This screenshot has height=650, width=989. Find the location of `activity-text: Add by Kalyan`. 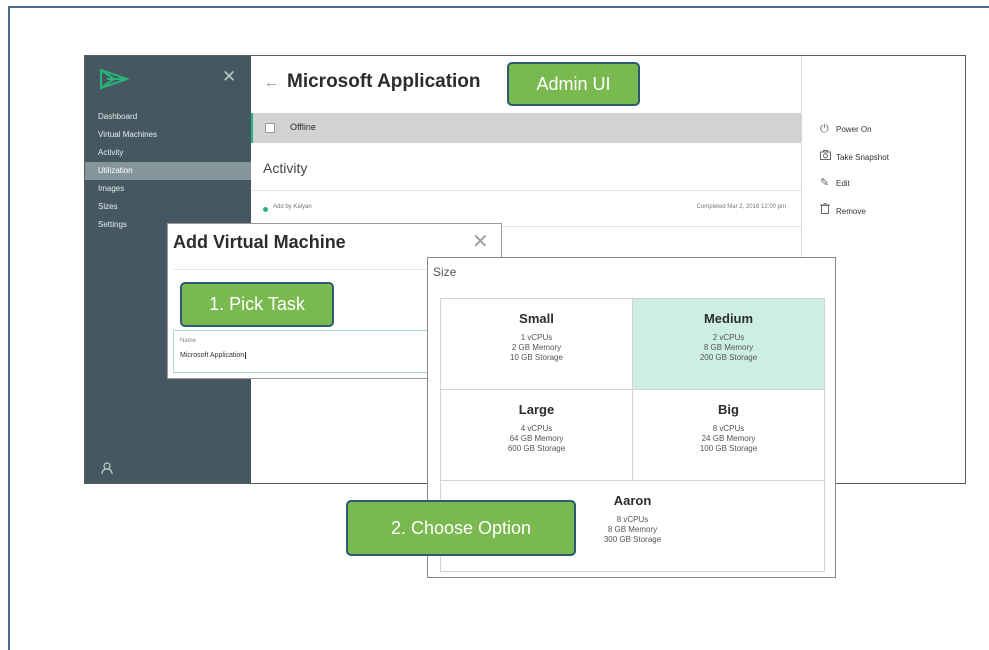

activity-text: Add by Kalyan is located at coordinates (292, 207).